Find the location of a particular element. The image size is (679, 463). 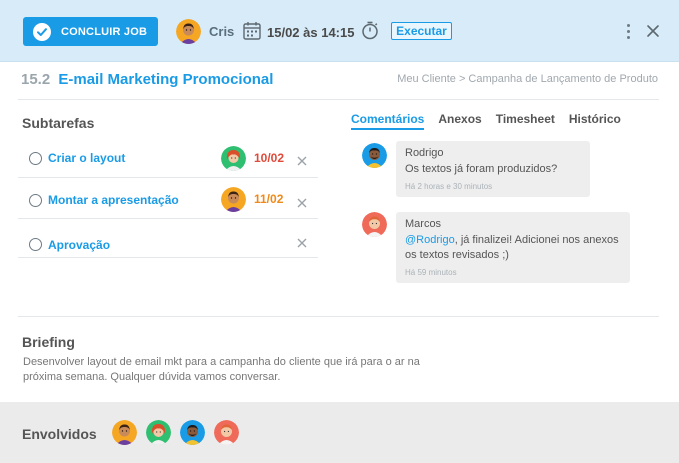

more-options-icon is located at coordinates (628, 31).